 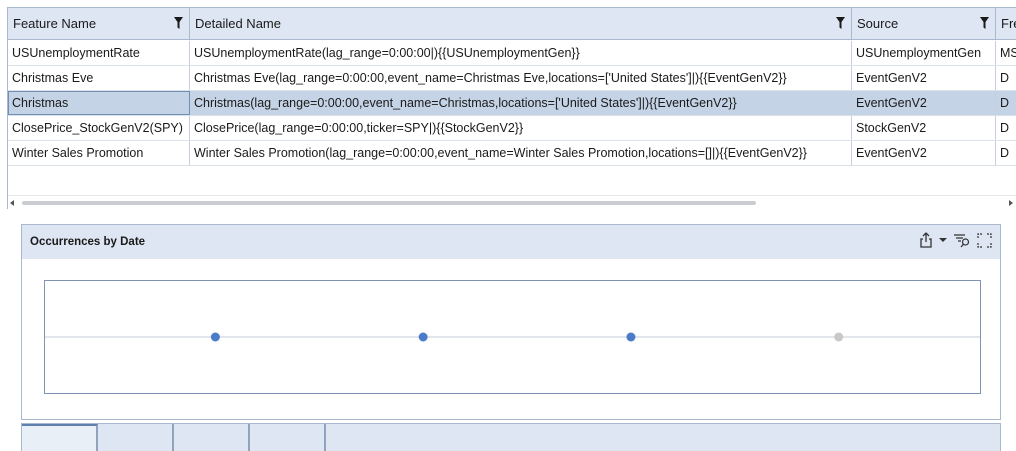 I want to click on scatter-chart, so click(x=512, y=337).